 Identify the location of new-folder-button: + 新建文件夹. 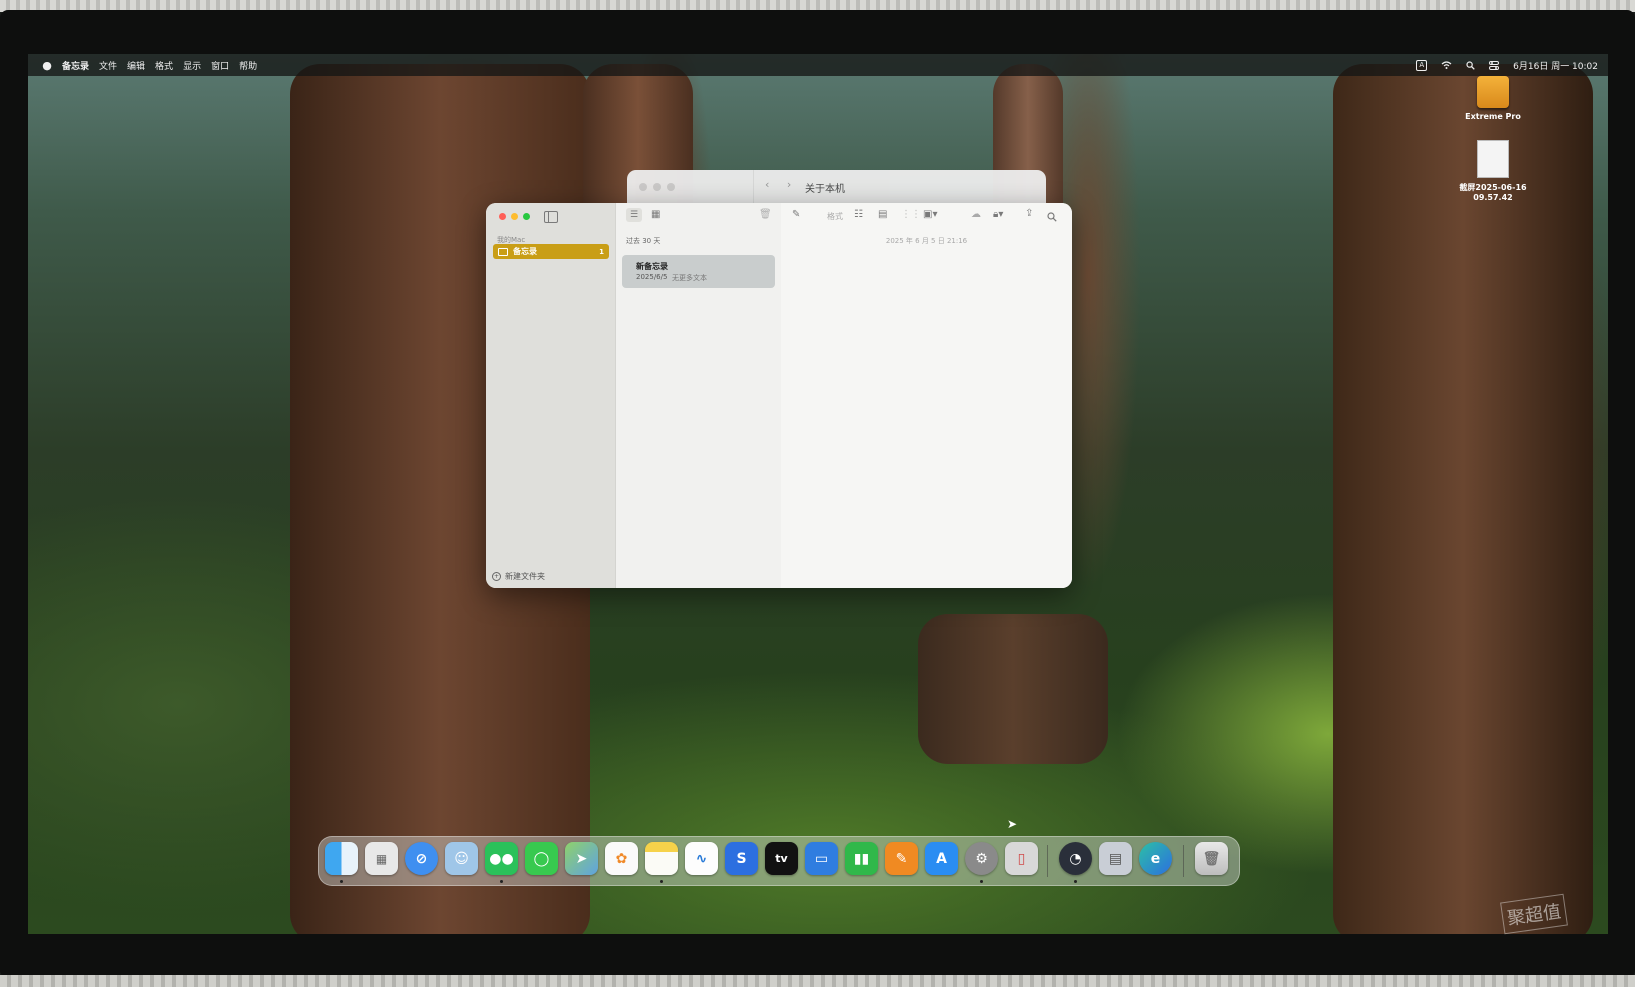
(518, 576).